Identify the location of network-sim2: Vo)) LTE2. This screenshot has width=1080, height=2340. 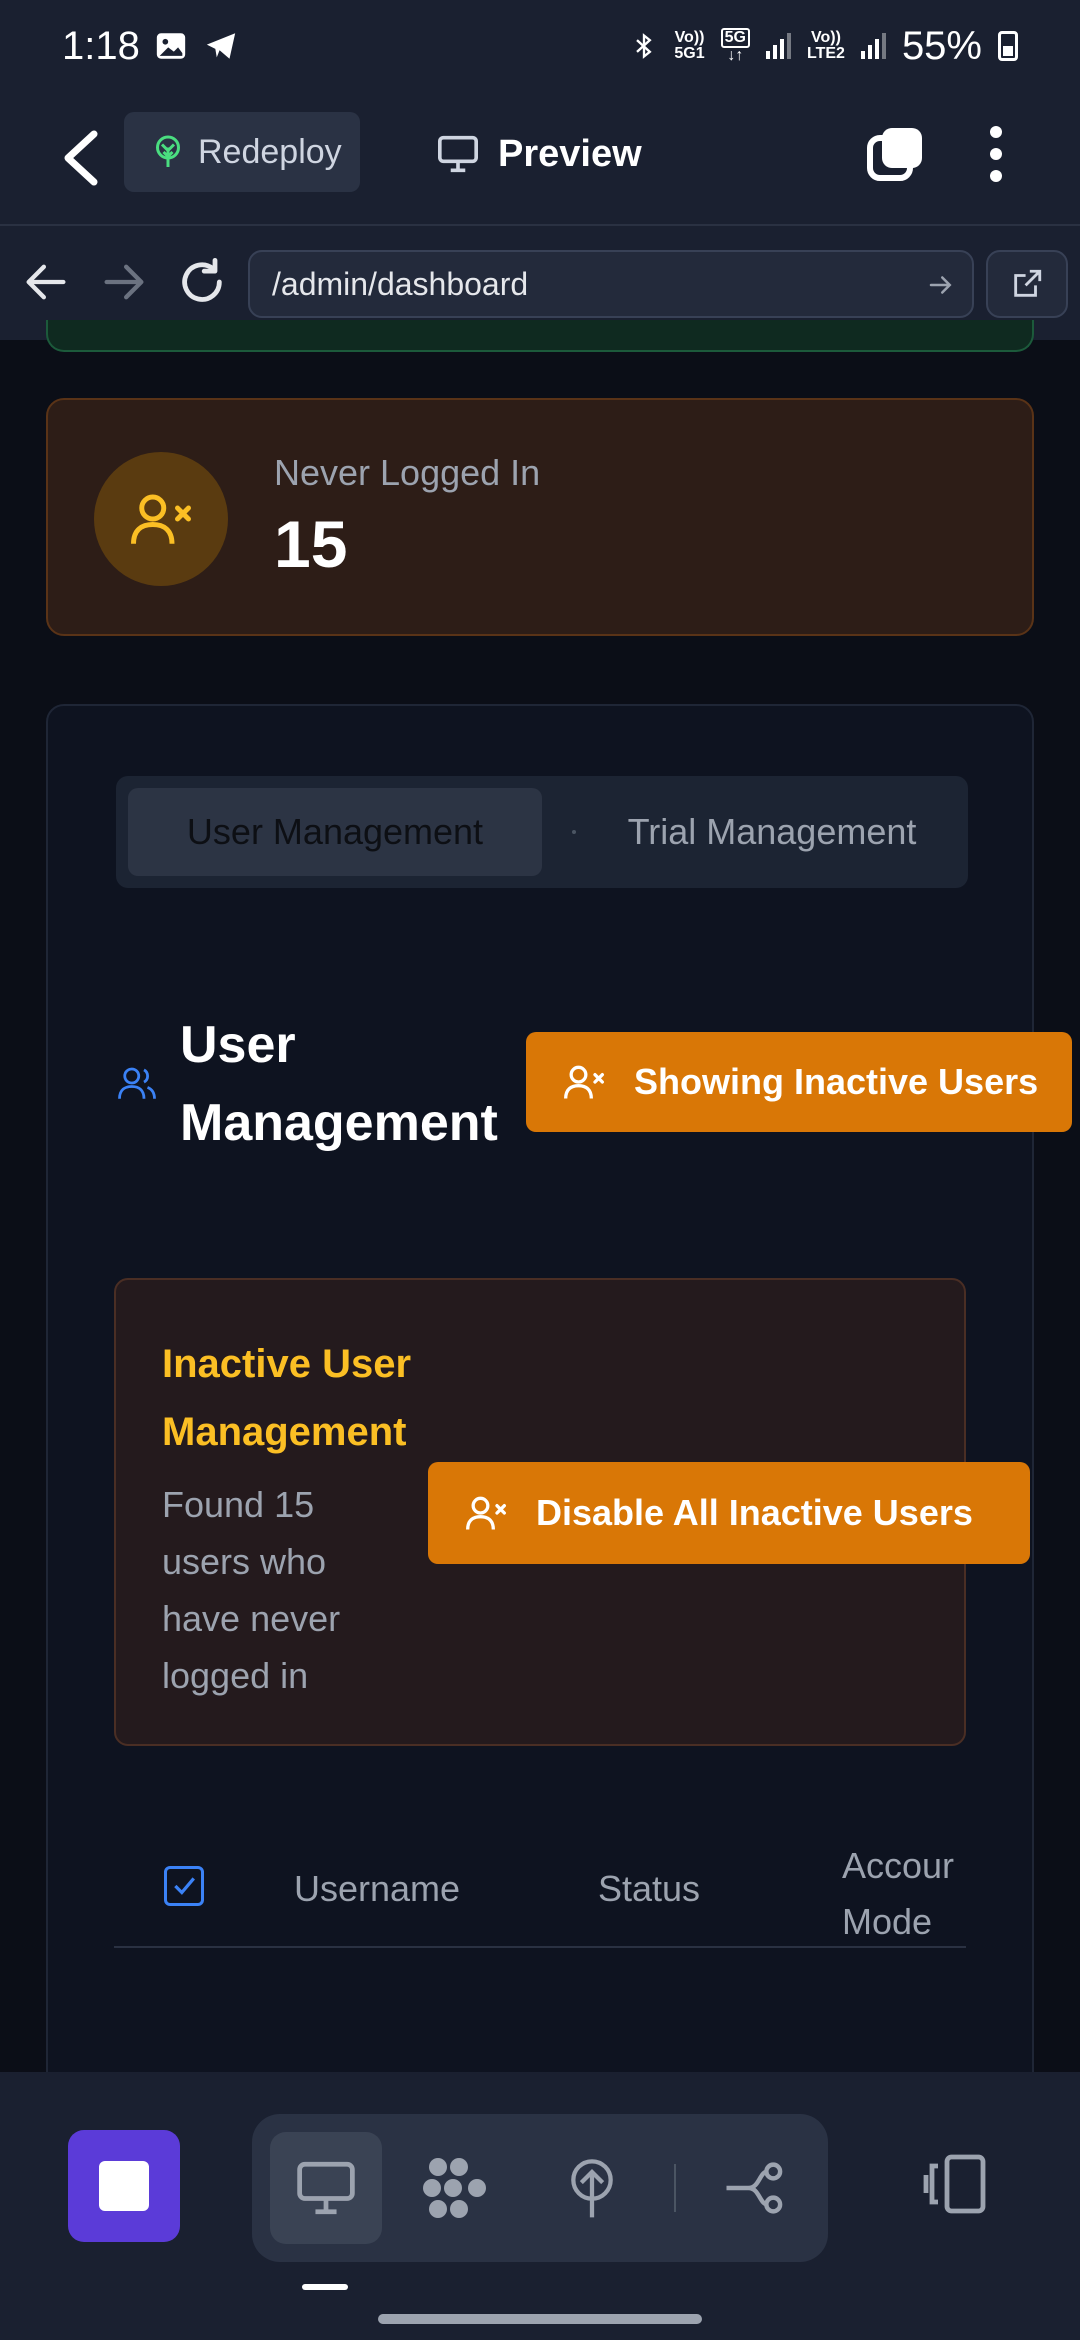
(826, 46).